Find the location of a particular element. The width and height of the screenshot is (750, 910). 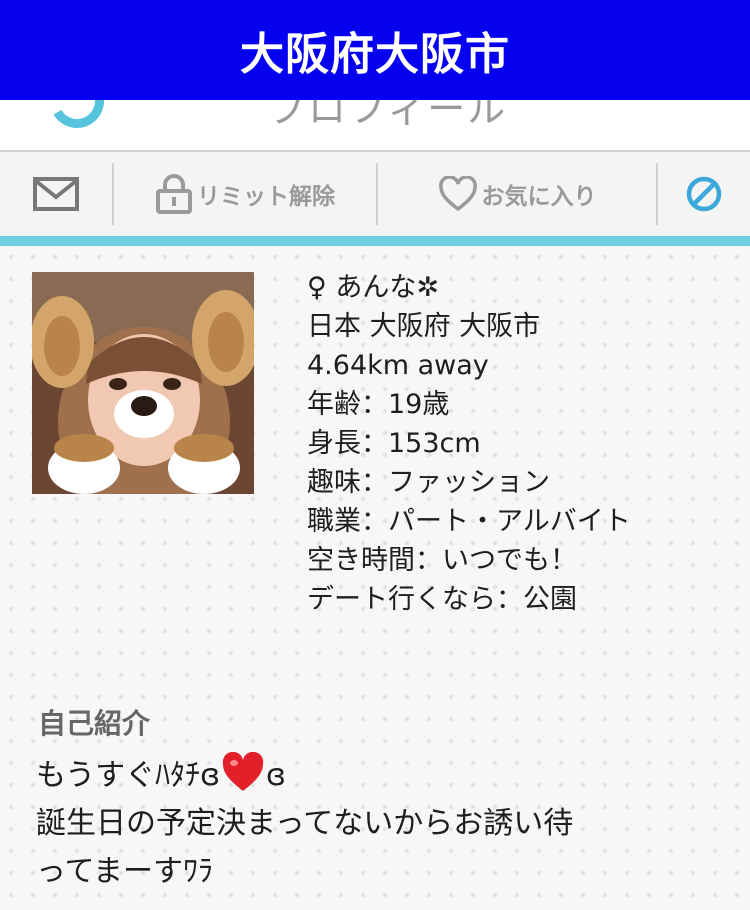

profile-date-spot: デート行くなら：公園 is located at coordinates (442, 599).